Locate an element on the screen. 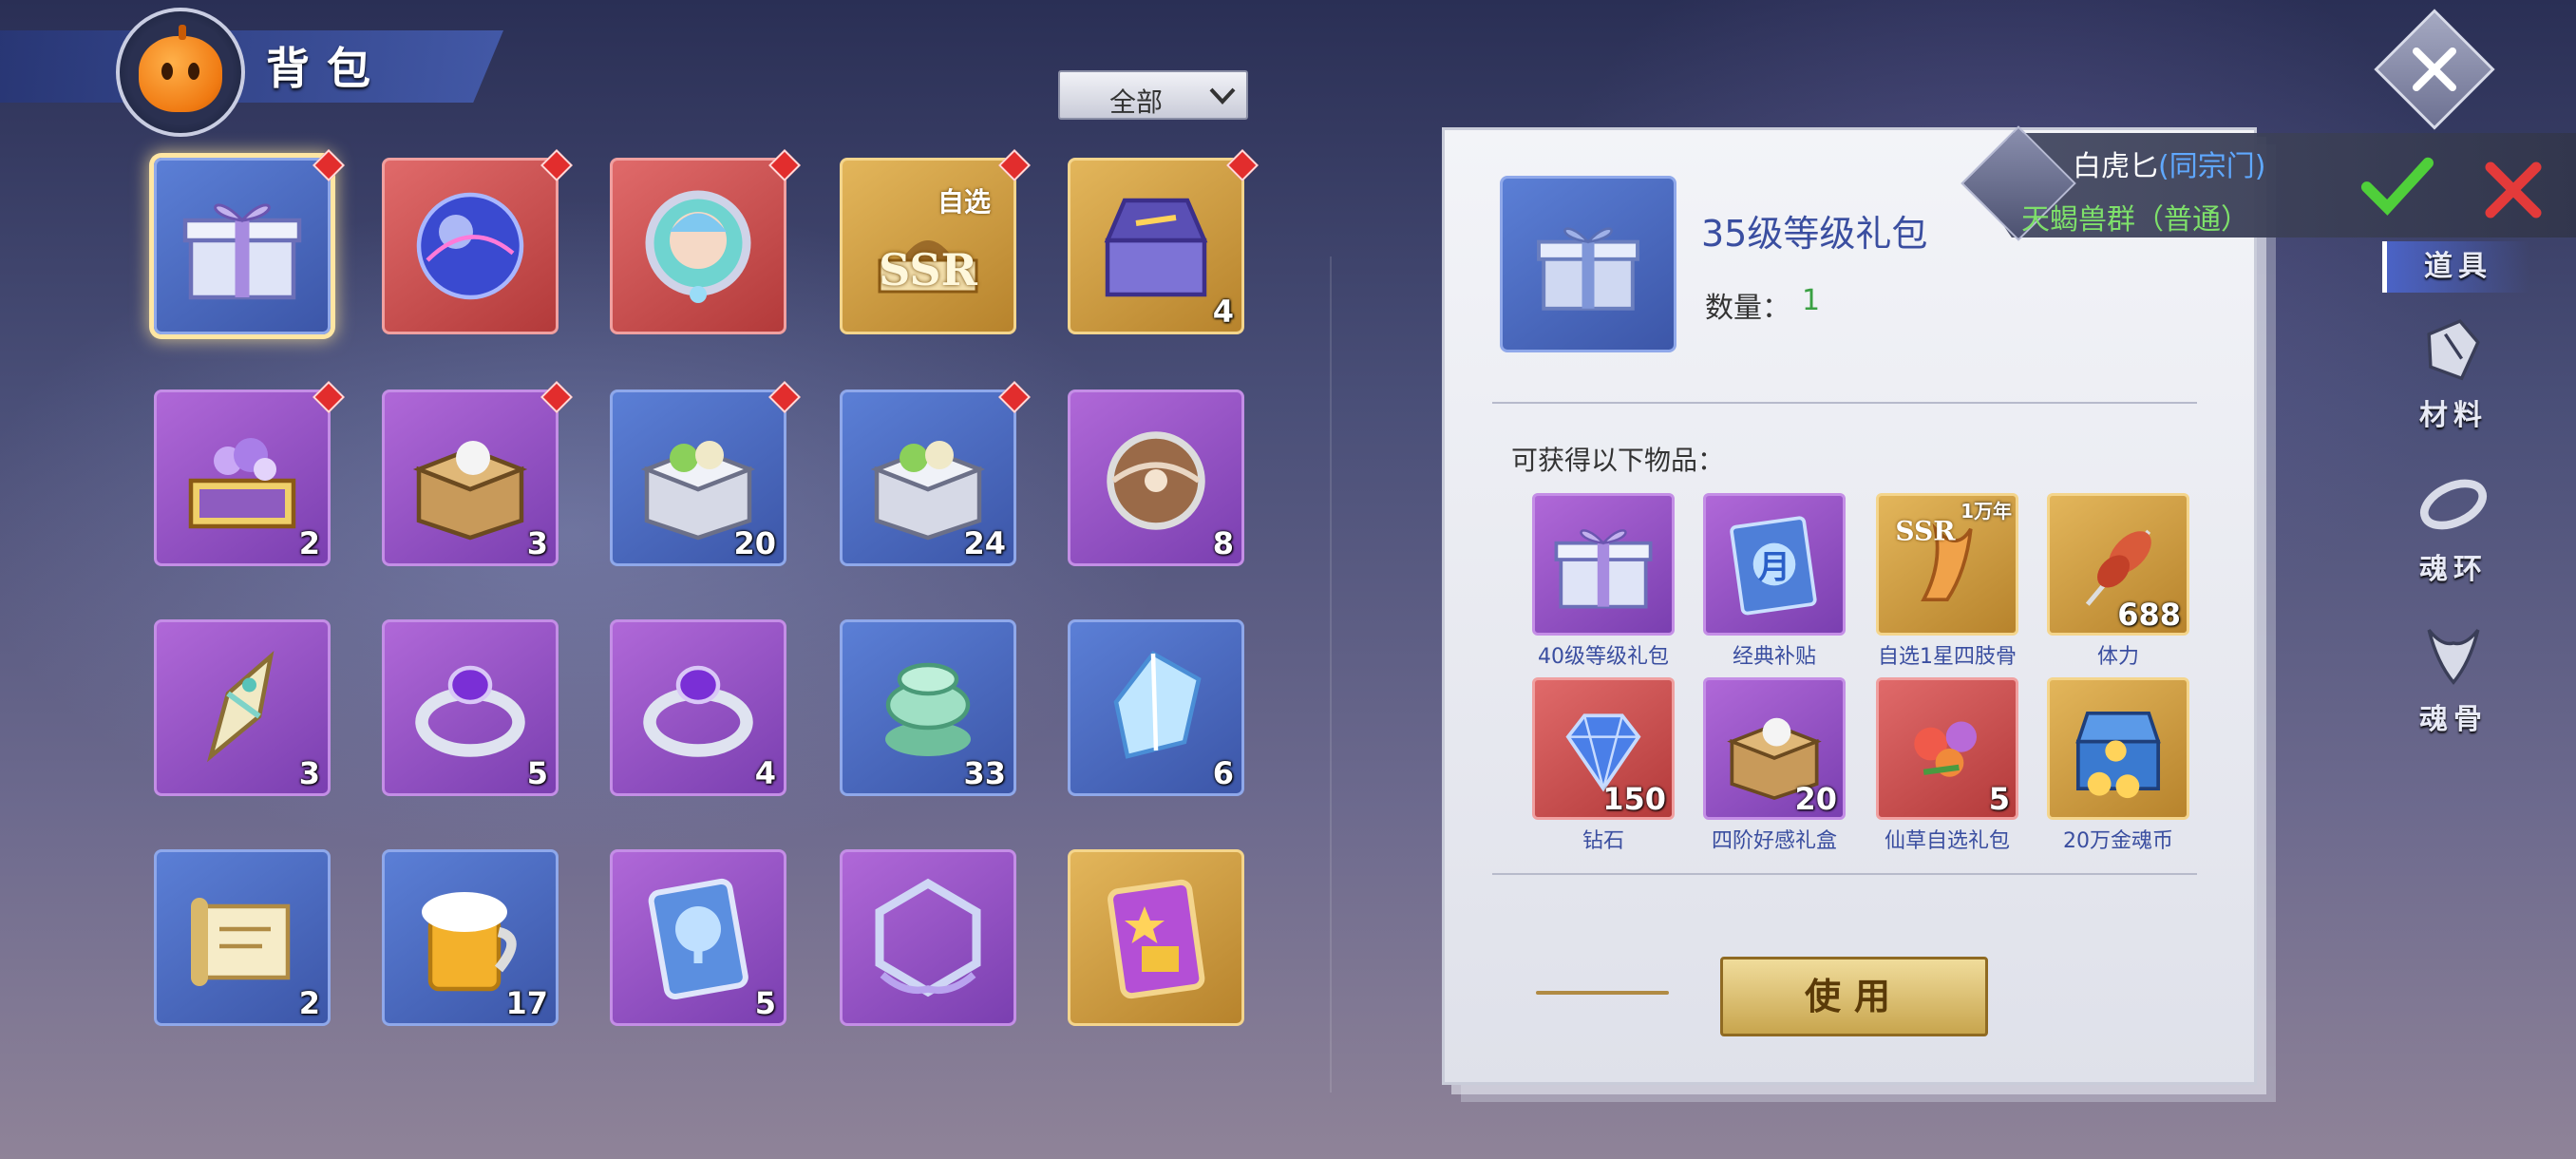 The height and width of the screenshot is (1159, 2576). scroll-icon is located at coordinates (241, 942).